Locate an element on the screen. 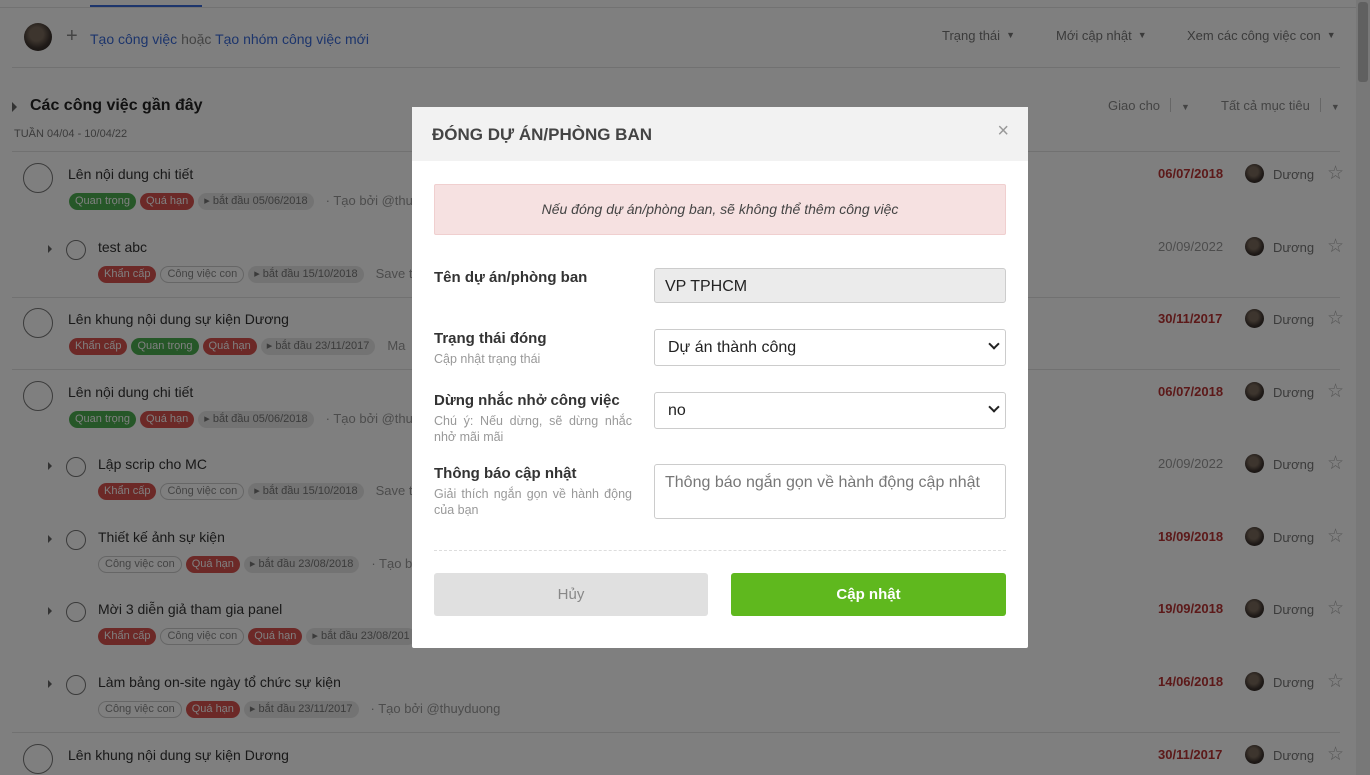  update-notice-textarea: Thông báo ngắn gọn về hành động cập nhật is located at coordinates (830, 491).